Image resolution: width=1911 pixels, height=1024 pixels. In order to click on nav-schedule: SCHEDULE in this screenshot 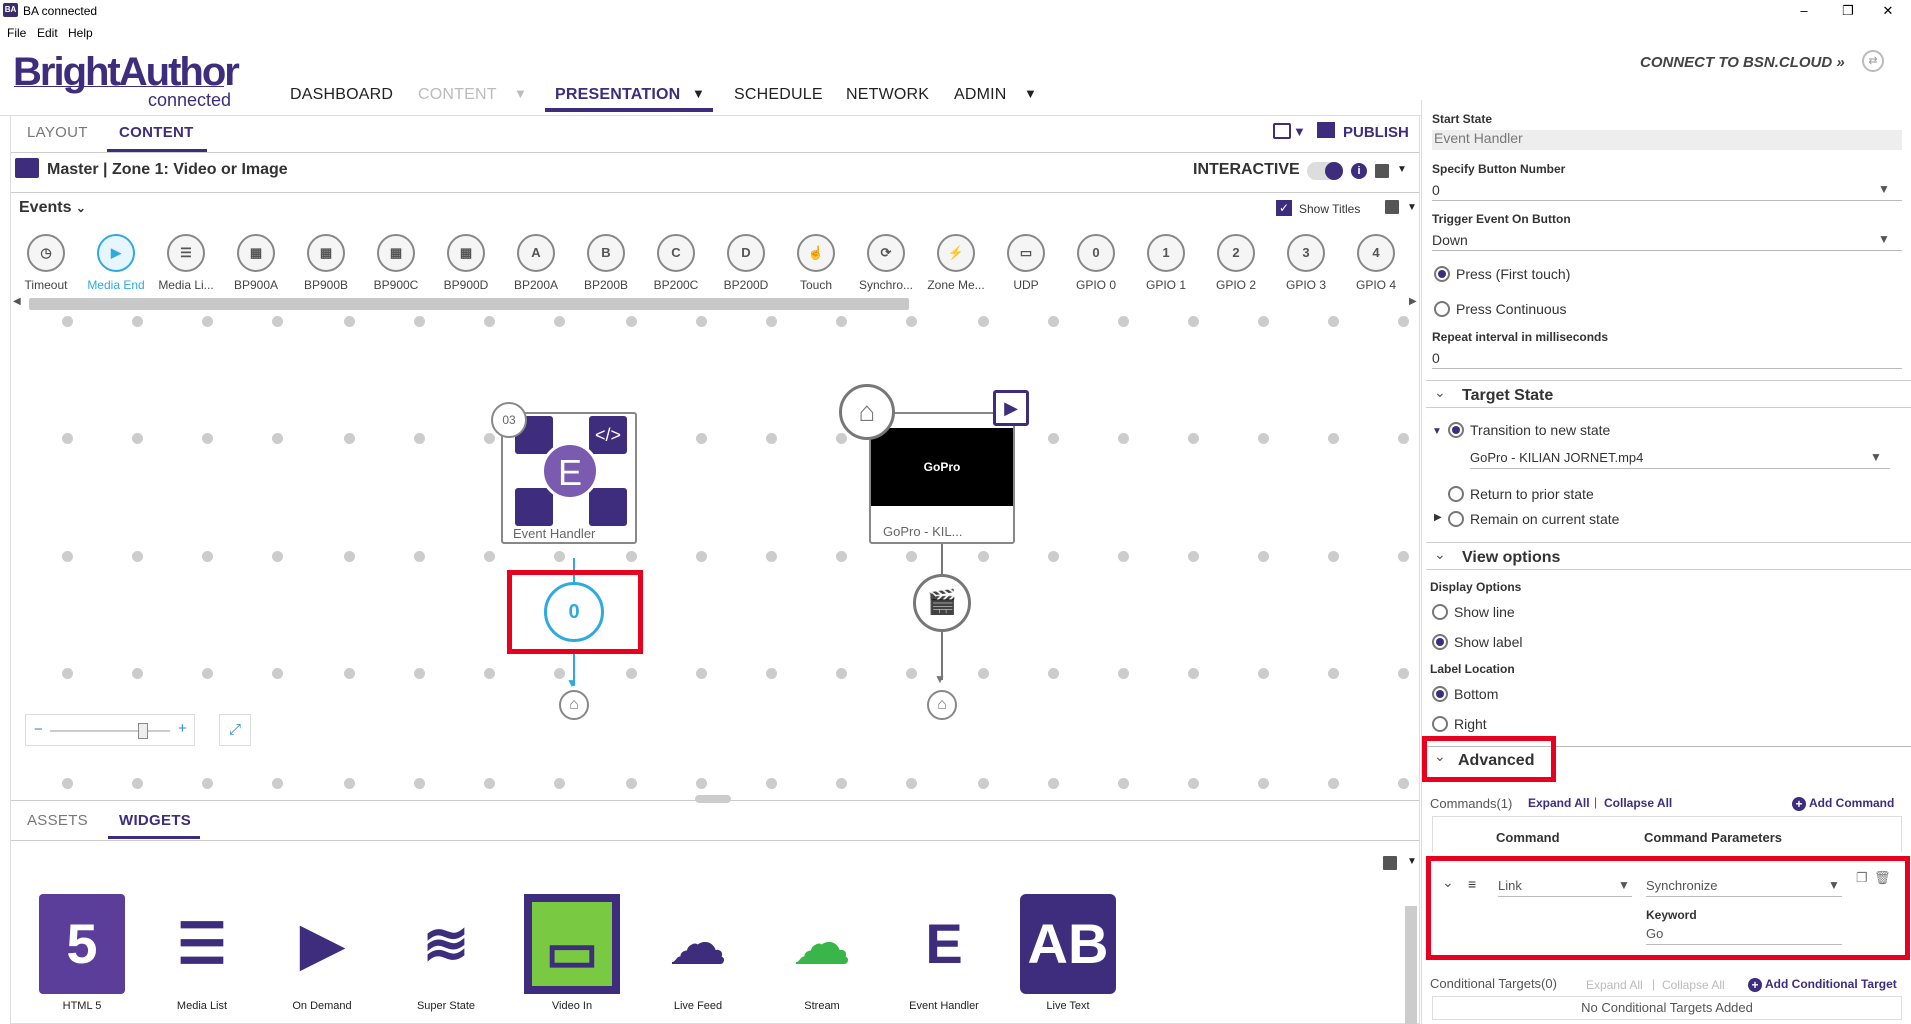, I will do `click(778, 95)`.